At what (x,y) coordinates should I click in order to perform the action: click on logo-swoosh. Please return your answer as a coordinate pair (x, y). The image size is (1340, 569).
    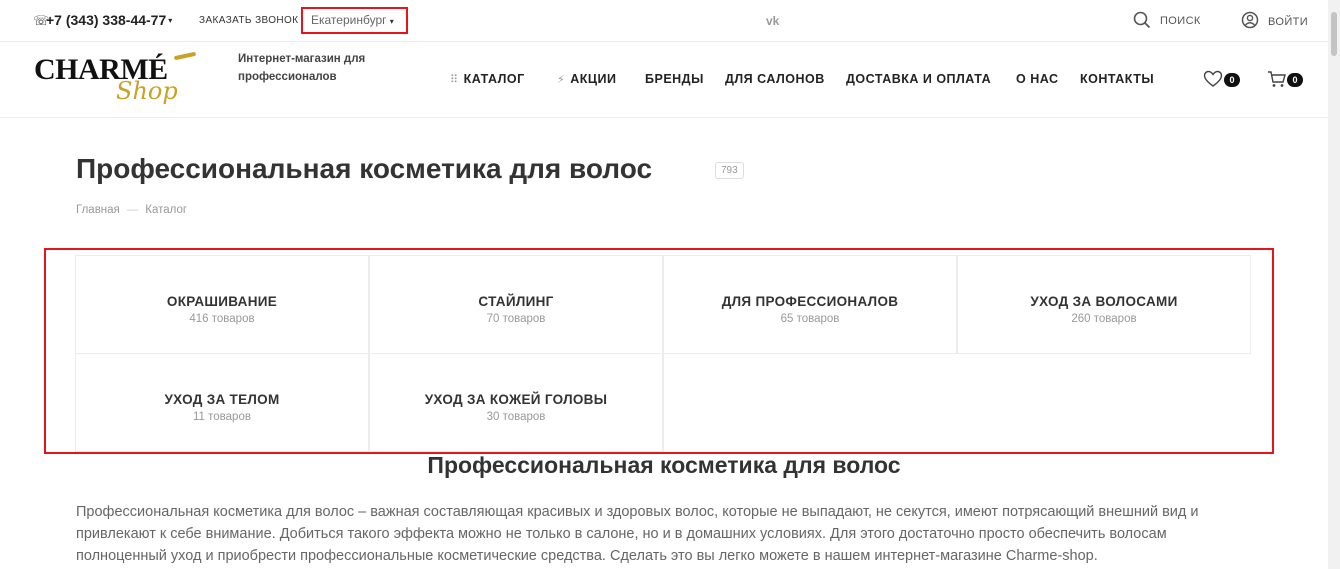
    Looking at the image, I should click on (185, 56).